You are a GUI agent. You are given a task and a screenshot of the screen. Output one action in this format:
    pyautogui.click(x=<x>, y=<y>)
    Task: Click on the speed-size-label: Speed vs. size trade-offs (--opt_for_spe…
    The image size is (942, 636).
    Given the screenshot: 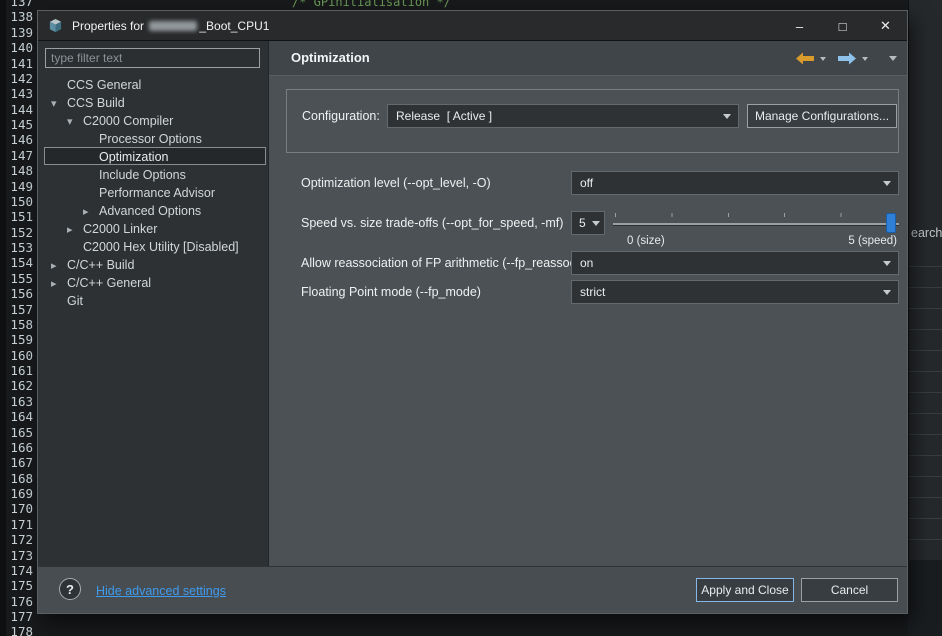 What is the action you would take?
    pyautogui.click(x=432, y=223)
    